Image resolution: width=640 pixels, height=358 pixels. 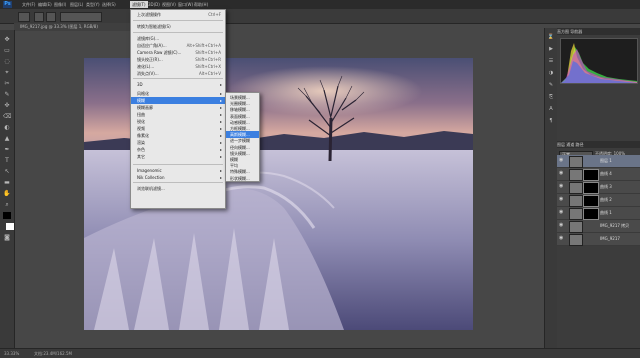 What do you see at coordinates (210, 73) in the screenshot?
I see `menu-item-shortcut: Alt+Ctrl+V` at bounding box center [210, 73].